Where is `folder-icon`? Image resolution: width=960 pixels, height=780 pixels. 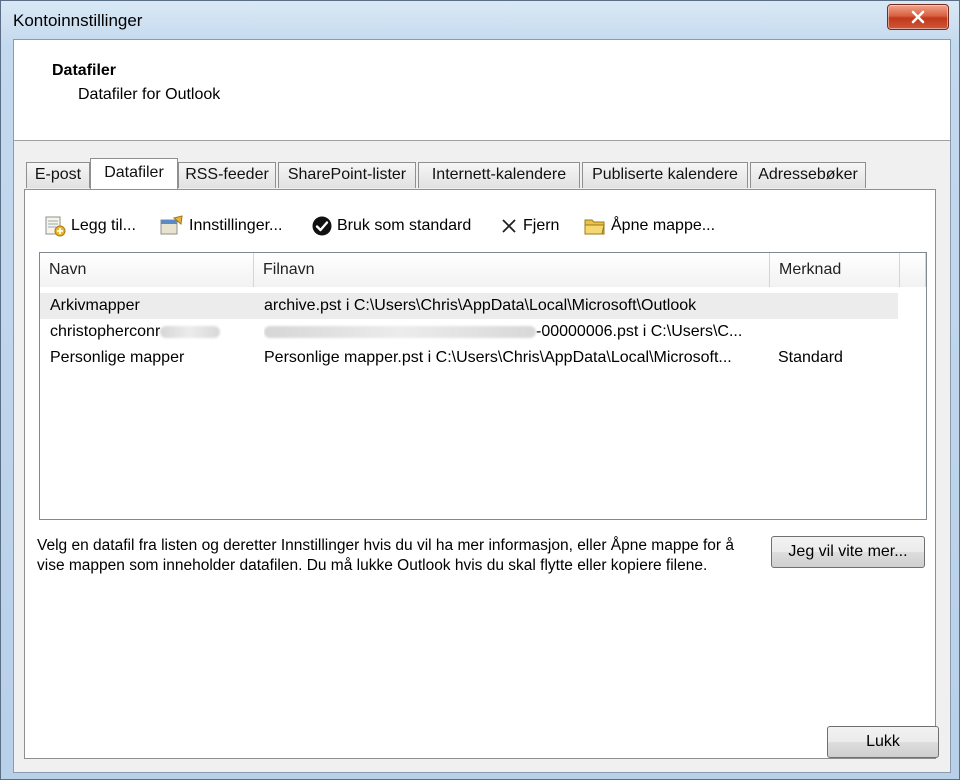 folder-icon is located at coordinates (594, 227).